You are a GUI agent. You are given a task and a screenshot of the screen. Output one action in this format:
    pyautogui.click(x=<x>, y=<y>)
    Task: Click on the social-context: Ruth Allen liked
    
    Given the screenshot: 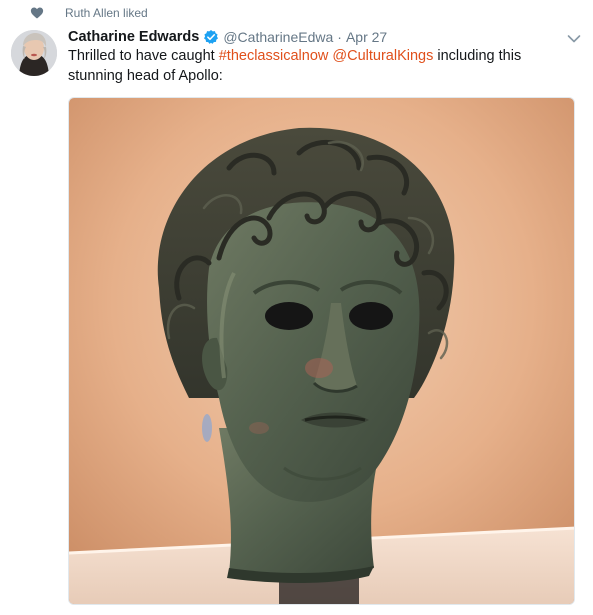 What is the action you would take?
    pyautogui.click(x=89, y=13)
    